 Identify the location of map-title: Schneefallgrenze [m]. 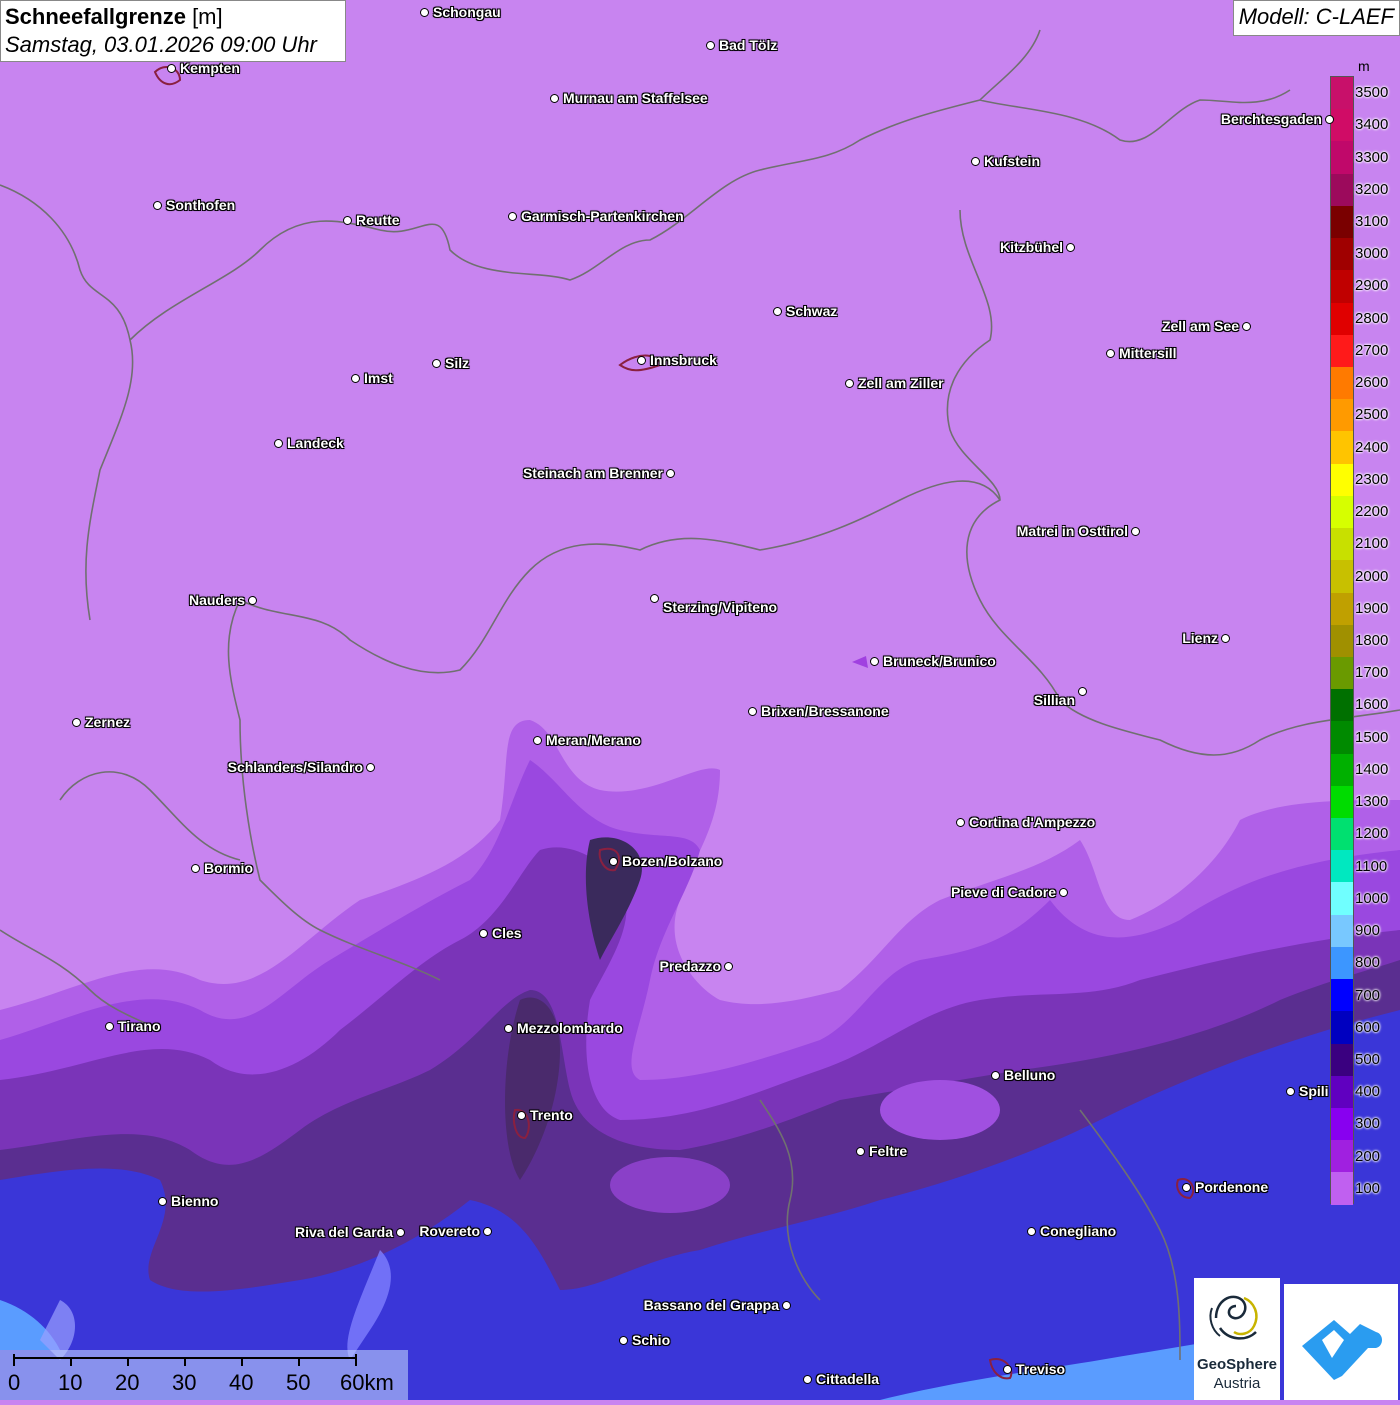
(173, 17).